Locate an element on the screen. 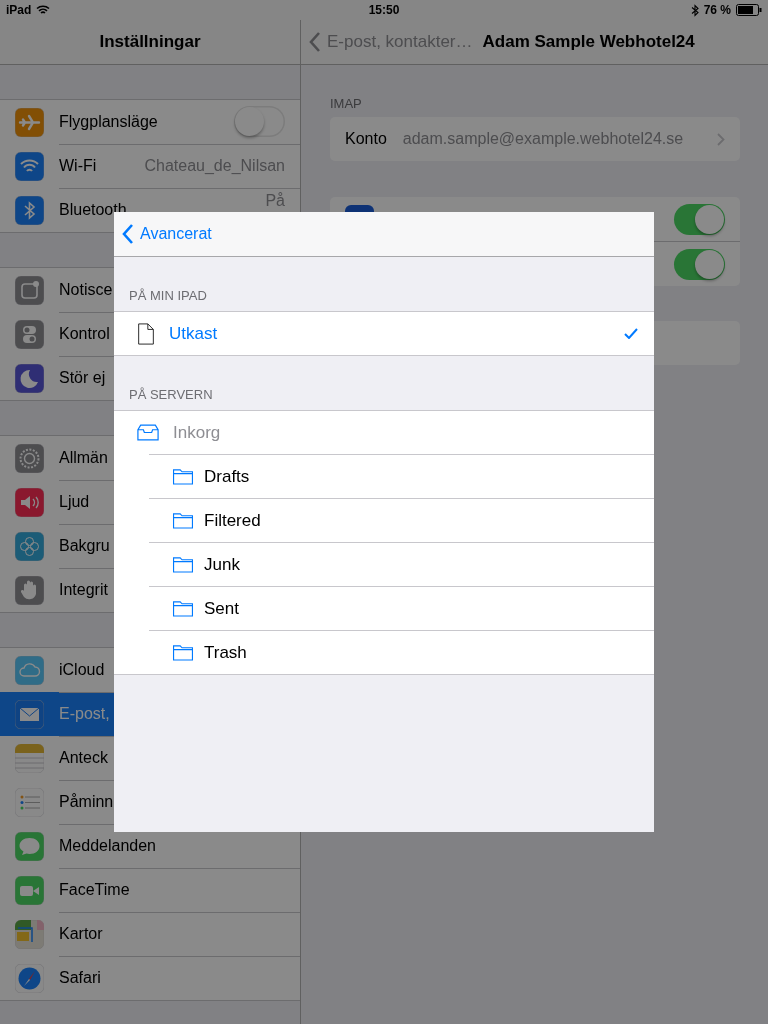 The width and height of the screenshot is (768, 1024). battery-percentage: 76 % is located at coordinates (717, 10).